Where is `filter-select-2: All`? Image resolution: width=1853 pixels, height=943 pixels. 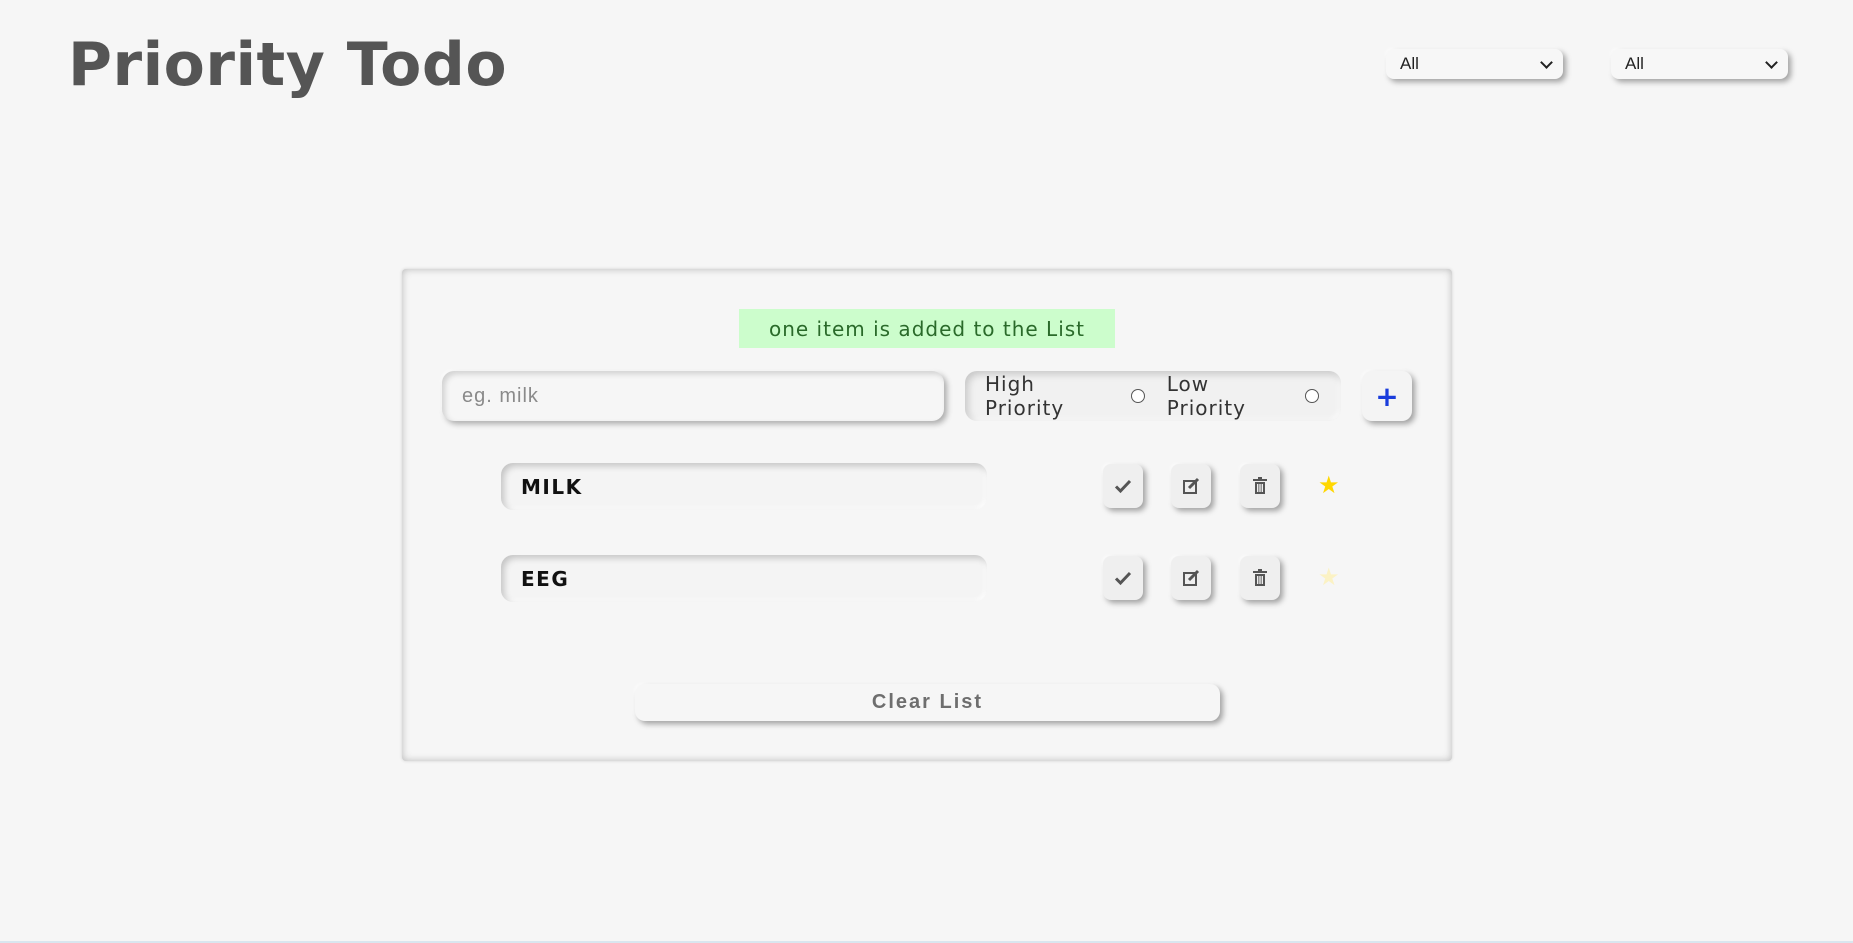
filter-select-2: All is located at coordinates (1699, 64).